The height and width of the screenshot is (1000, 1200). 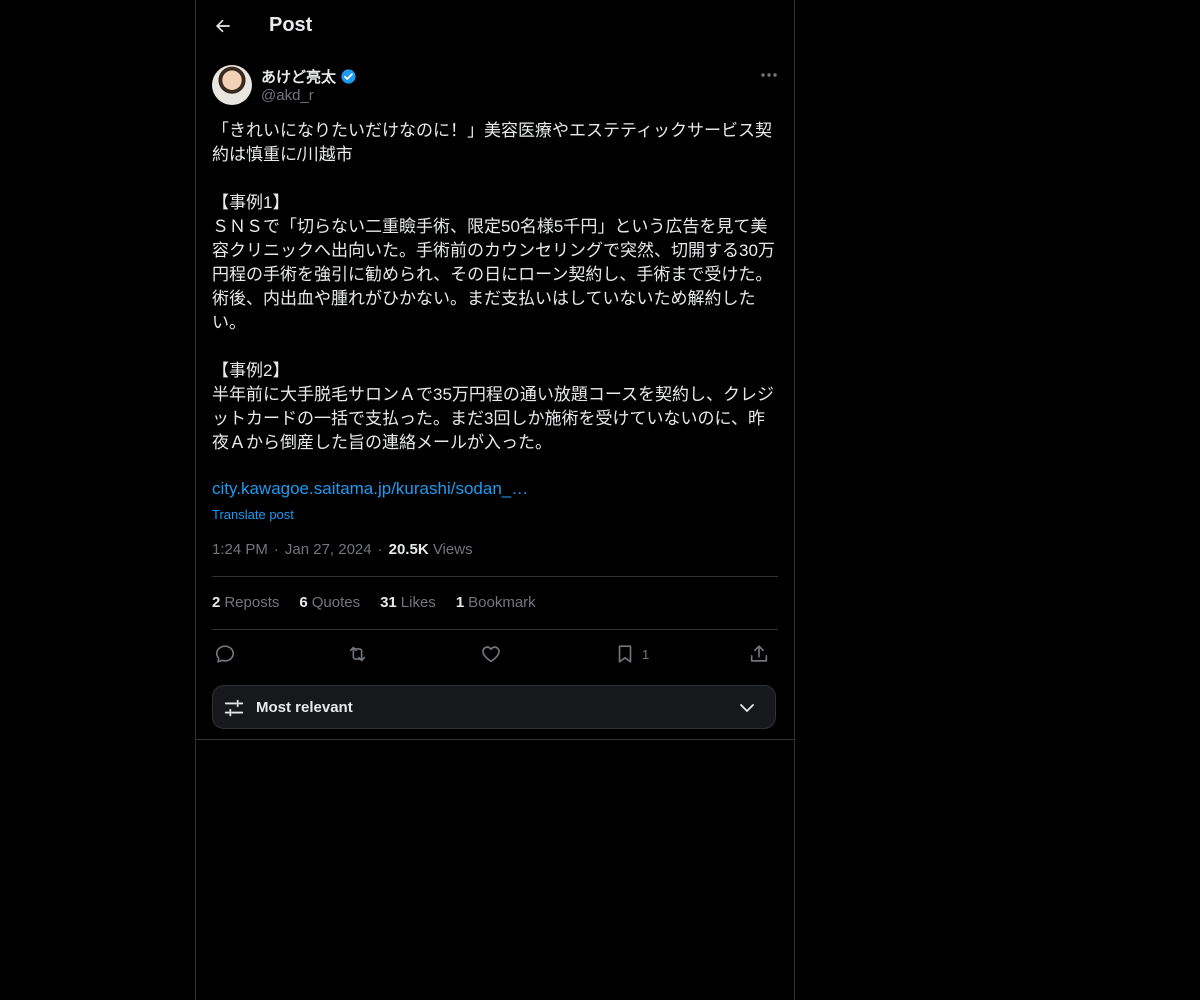 What do you see at coordinates (502, 602) in the screenshot?
I see `bookmarks-label: Bookmark` at bounding box center [502, 602].